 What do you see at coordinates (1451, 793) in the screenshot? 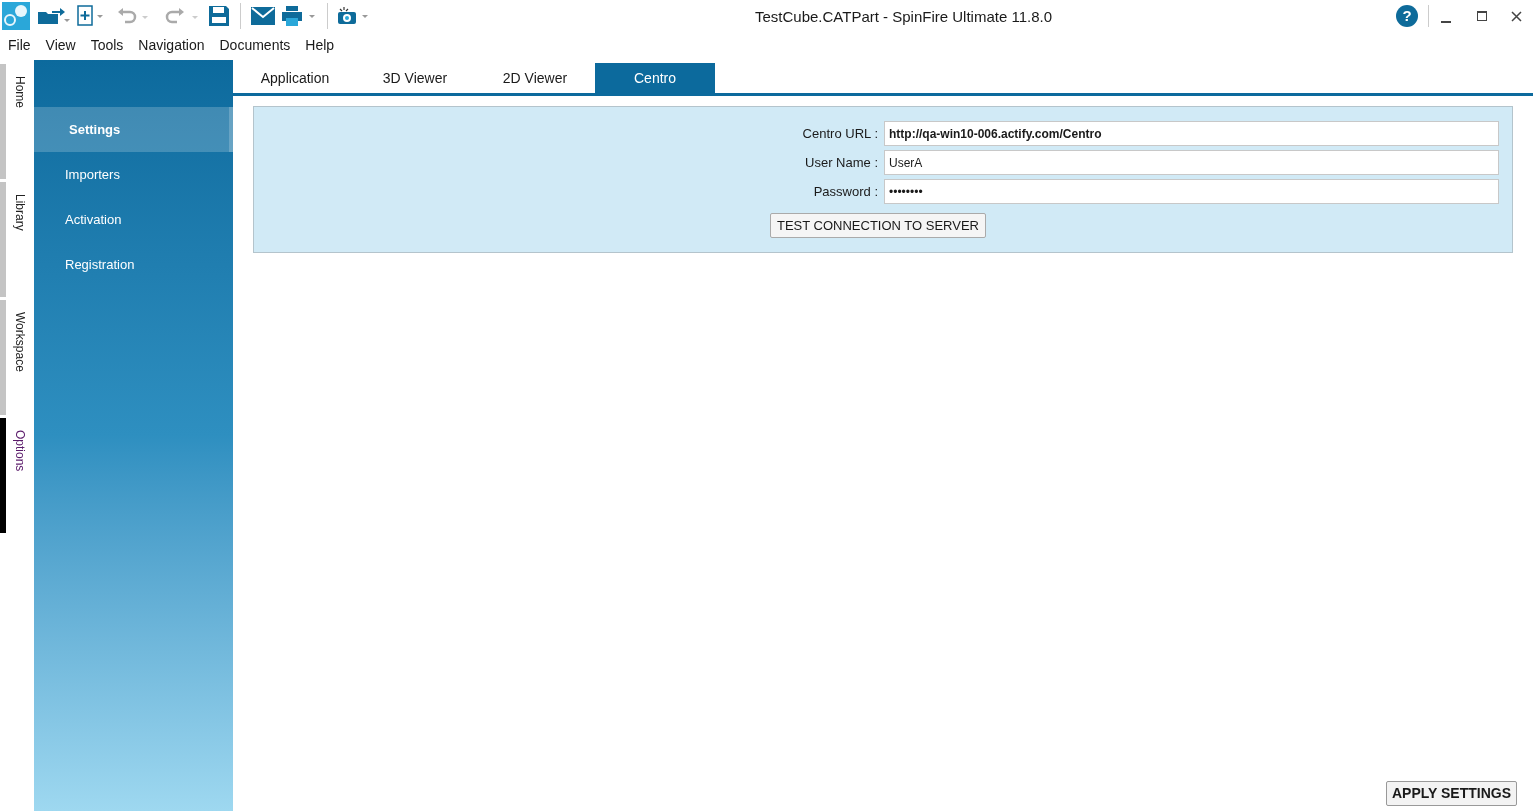
I see `apply-settings-button: APPLY SETTINGS` at bounding box center [1451, 793].